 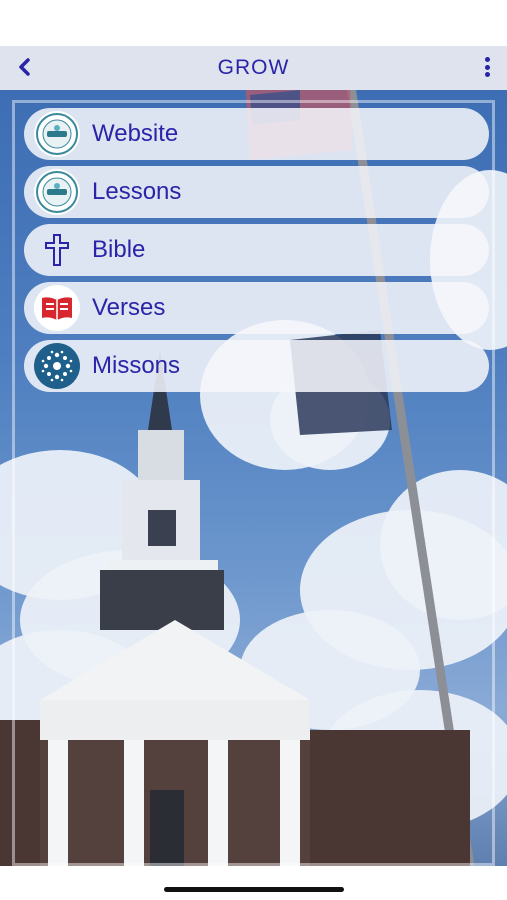 I want to click on menu-item-missons: Missons, so click(x=256, y=366).